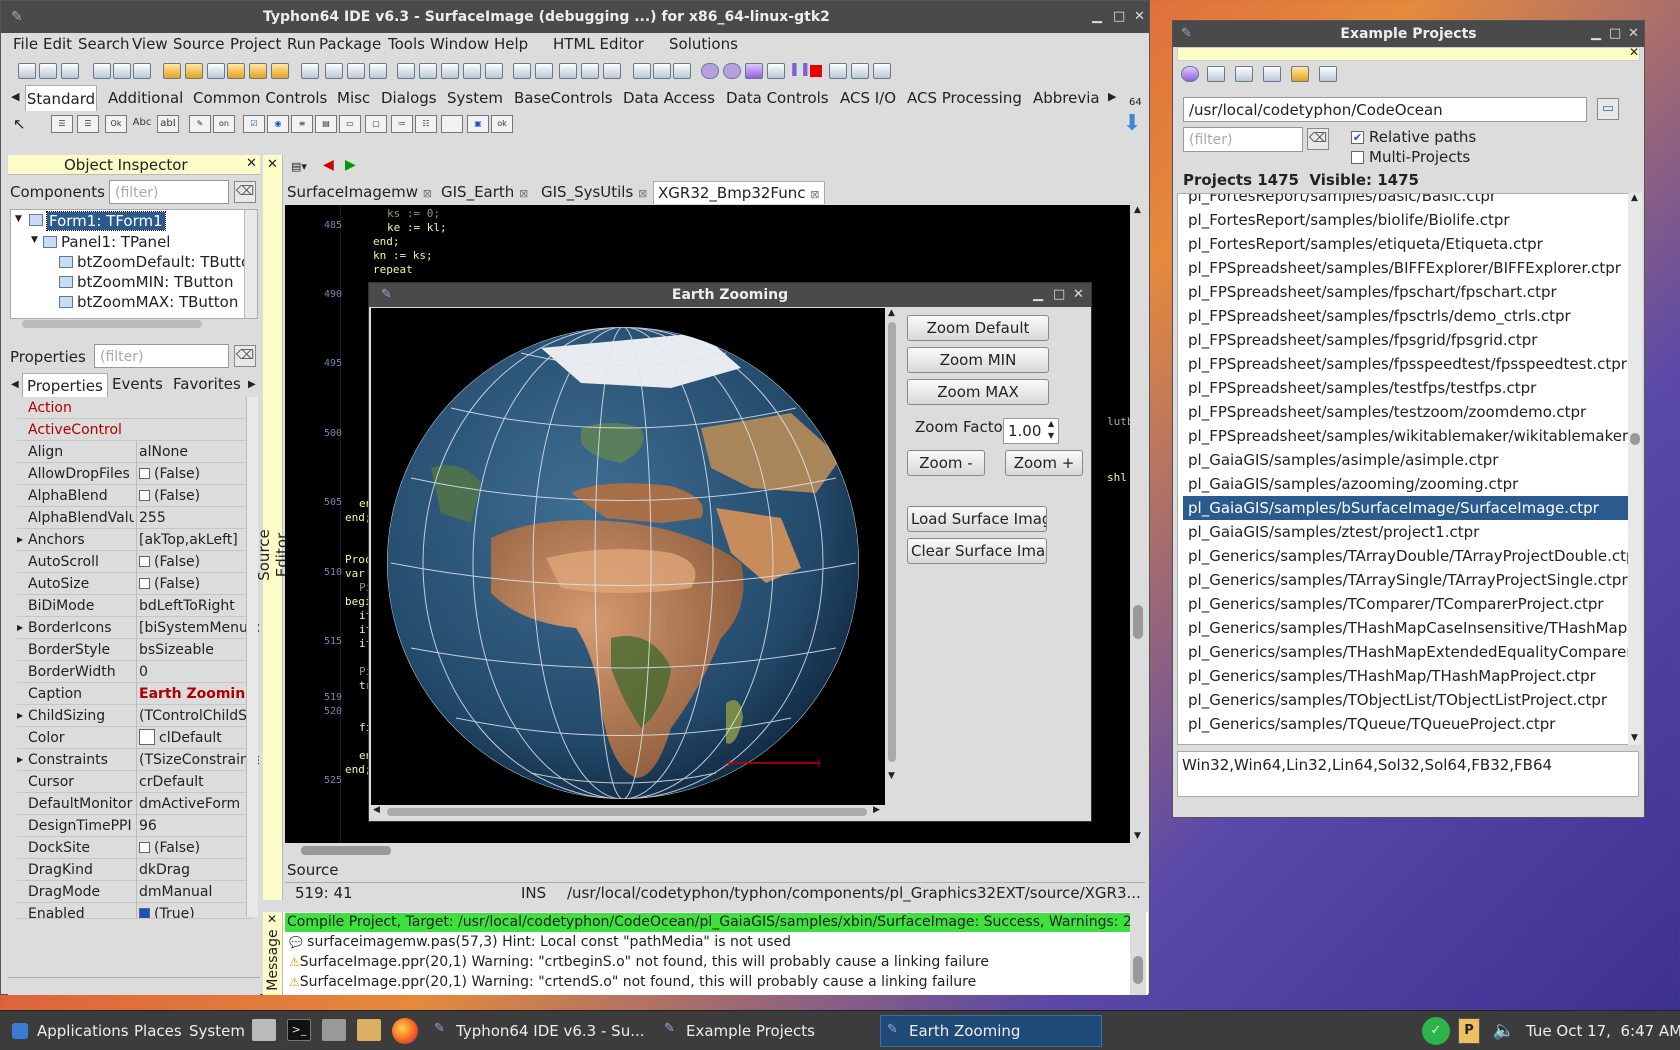 The height and width of the screenshot is (1050, 1680). I want to click on copy-icon, so click(662, 71).